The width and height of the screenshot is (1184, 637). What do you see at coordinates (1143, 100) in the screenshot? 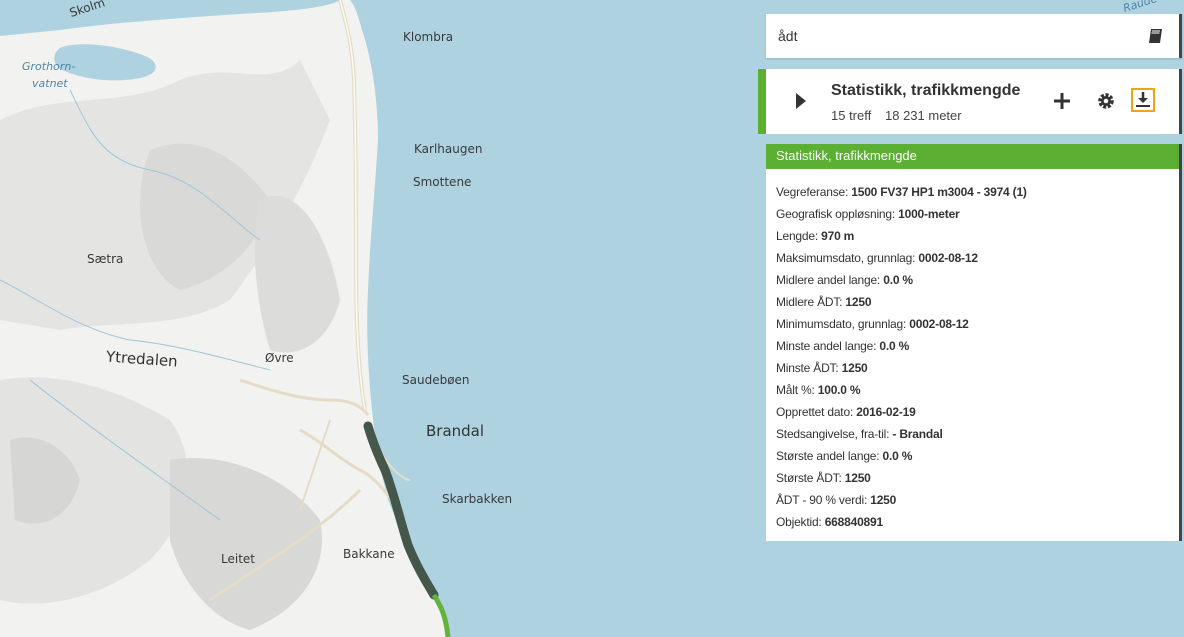
I see `download-icon` at bounding box center [1143, 100].